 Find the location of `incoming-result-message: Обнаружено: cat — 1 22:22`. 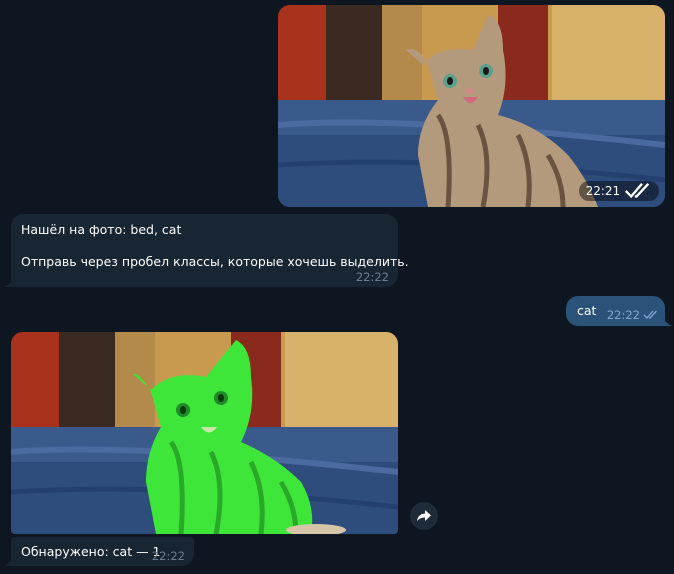

incoming-result-message: Обнаружено: cat — 1 22:22 is located at coordinates (102, 551).